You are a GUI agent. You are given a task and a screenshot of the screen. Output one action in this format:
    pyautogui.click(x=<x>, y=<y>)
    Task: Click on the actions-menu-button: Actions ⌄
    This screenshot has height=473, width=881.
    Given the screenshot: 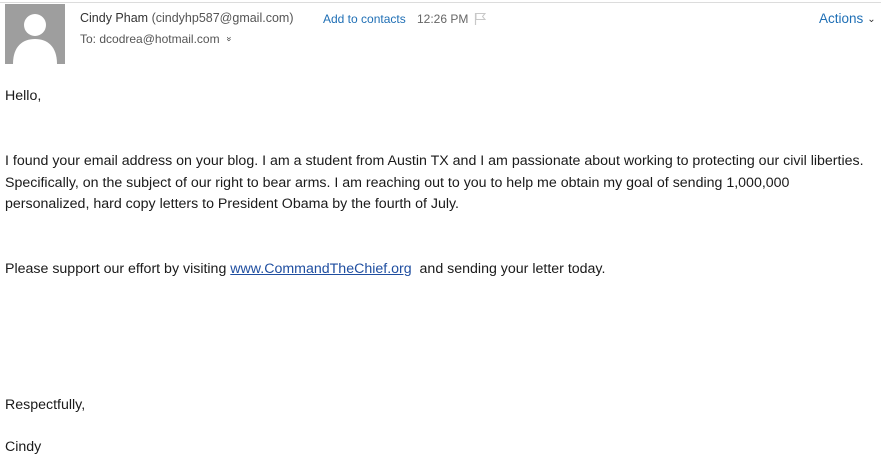 What is the action you would take?
    pyautogui.click(x=847, y=18)
    